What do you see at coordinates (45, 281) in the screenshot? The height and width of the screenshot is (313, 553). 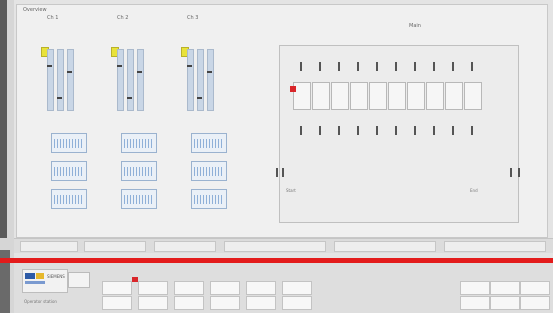 I see `company-logo: SIEMENS` at bounding box center [45, 281].